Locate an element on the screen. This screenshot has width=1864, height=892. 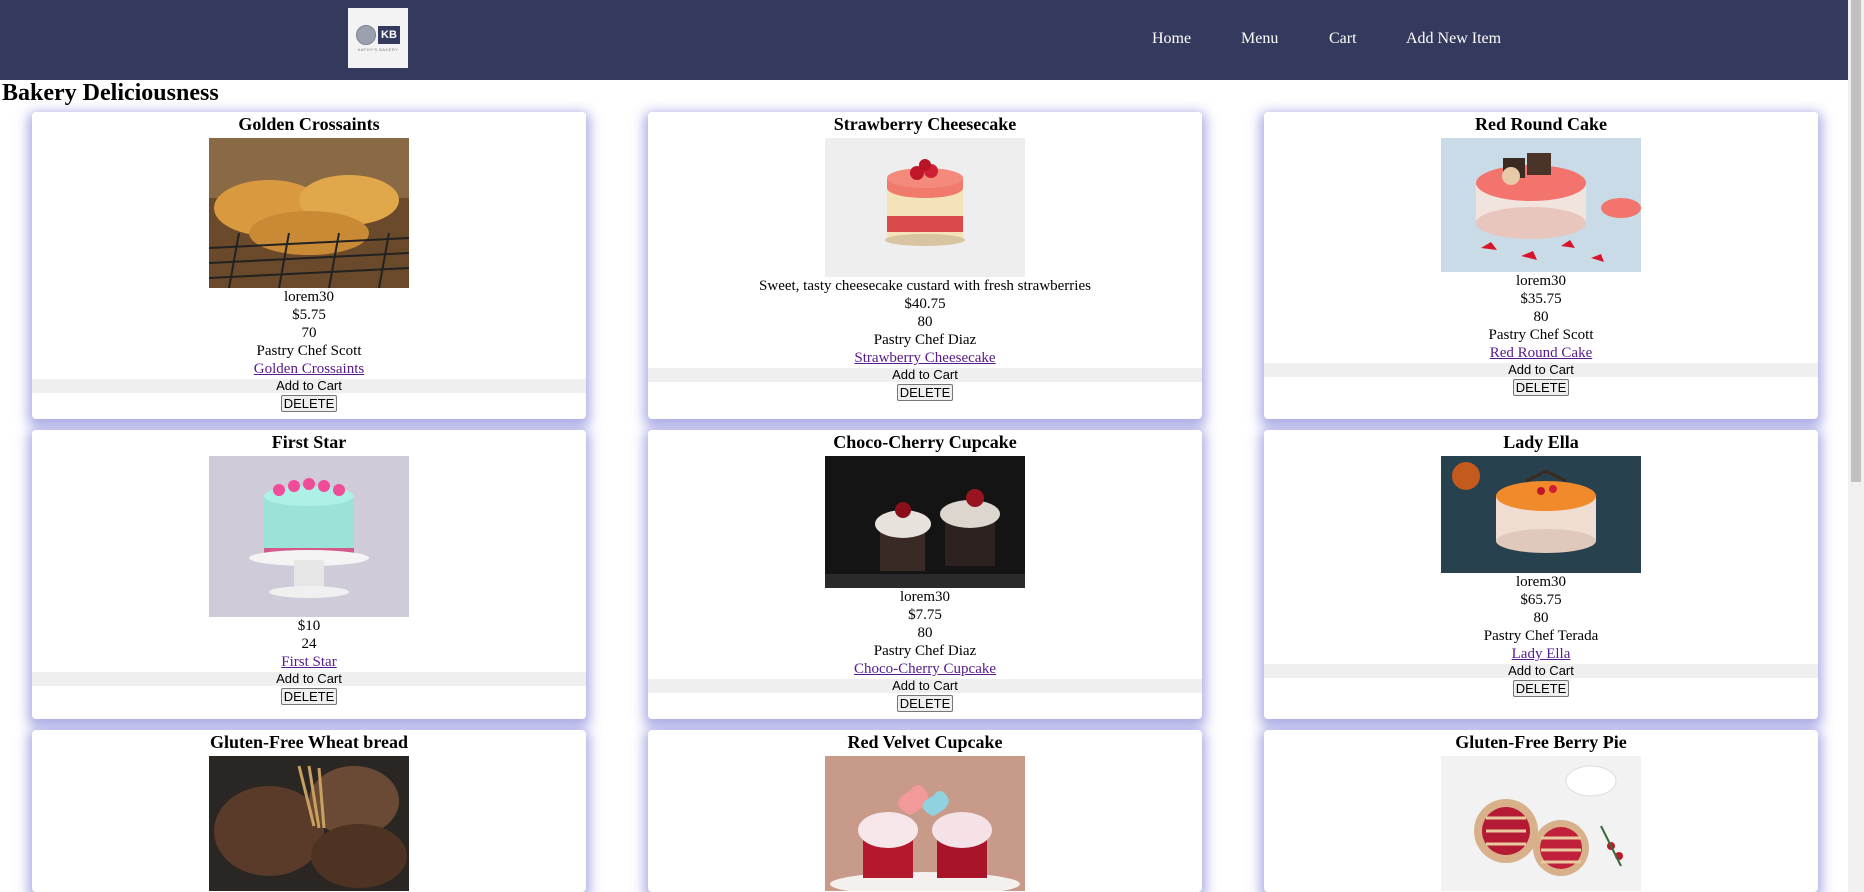
page-title: Bakery Deliciousness is located at coordinates (110, 93).